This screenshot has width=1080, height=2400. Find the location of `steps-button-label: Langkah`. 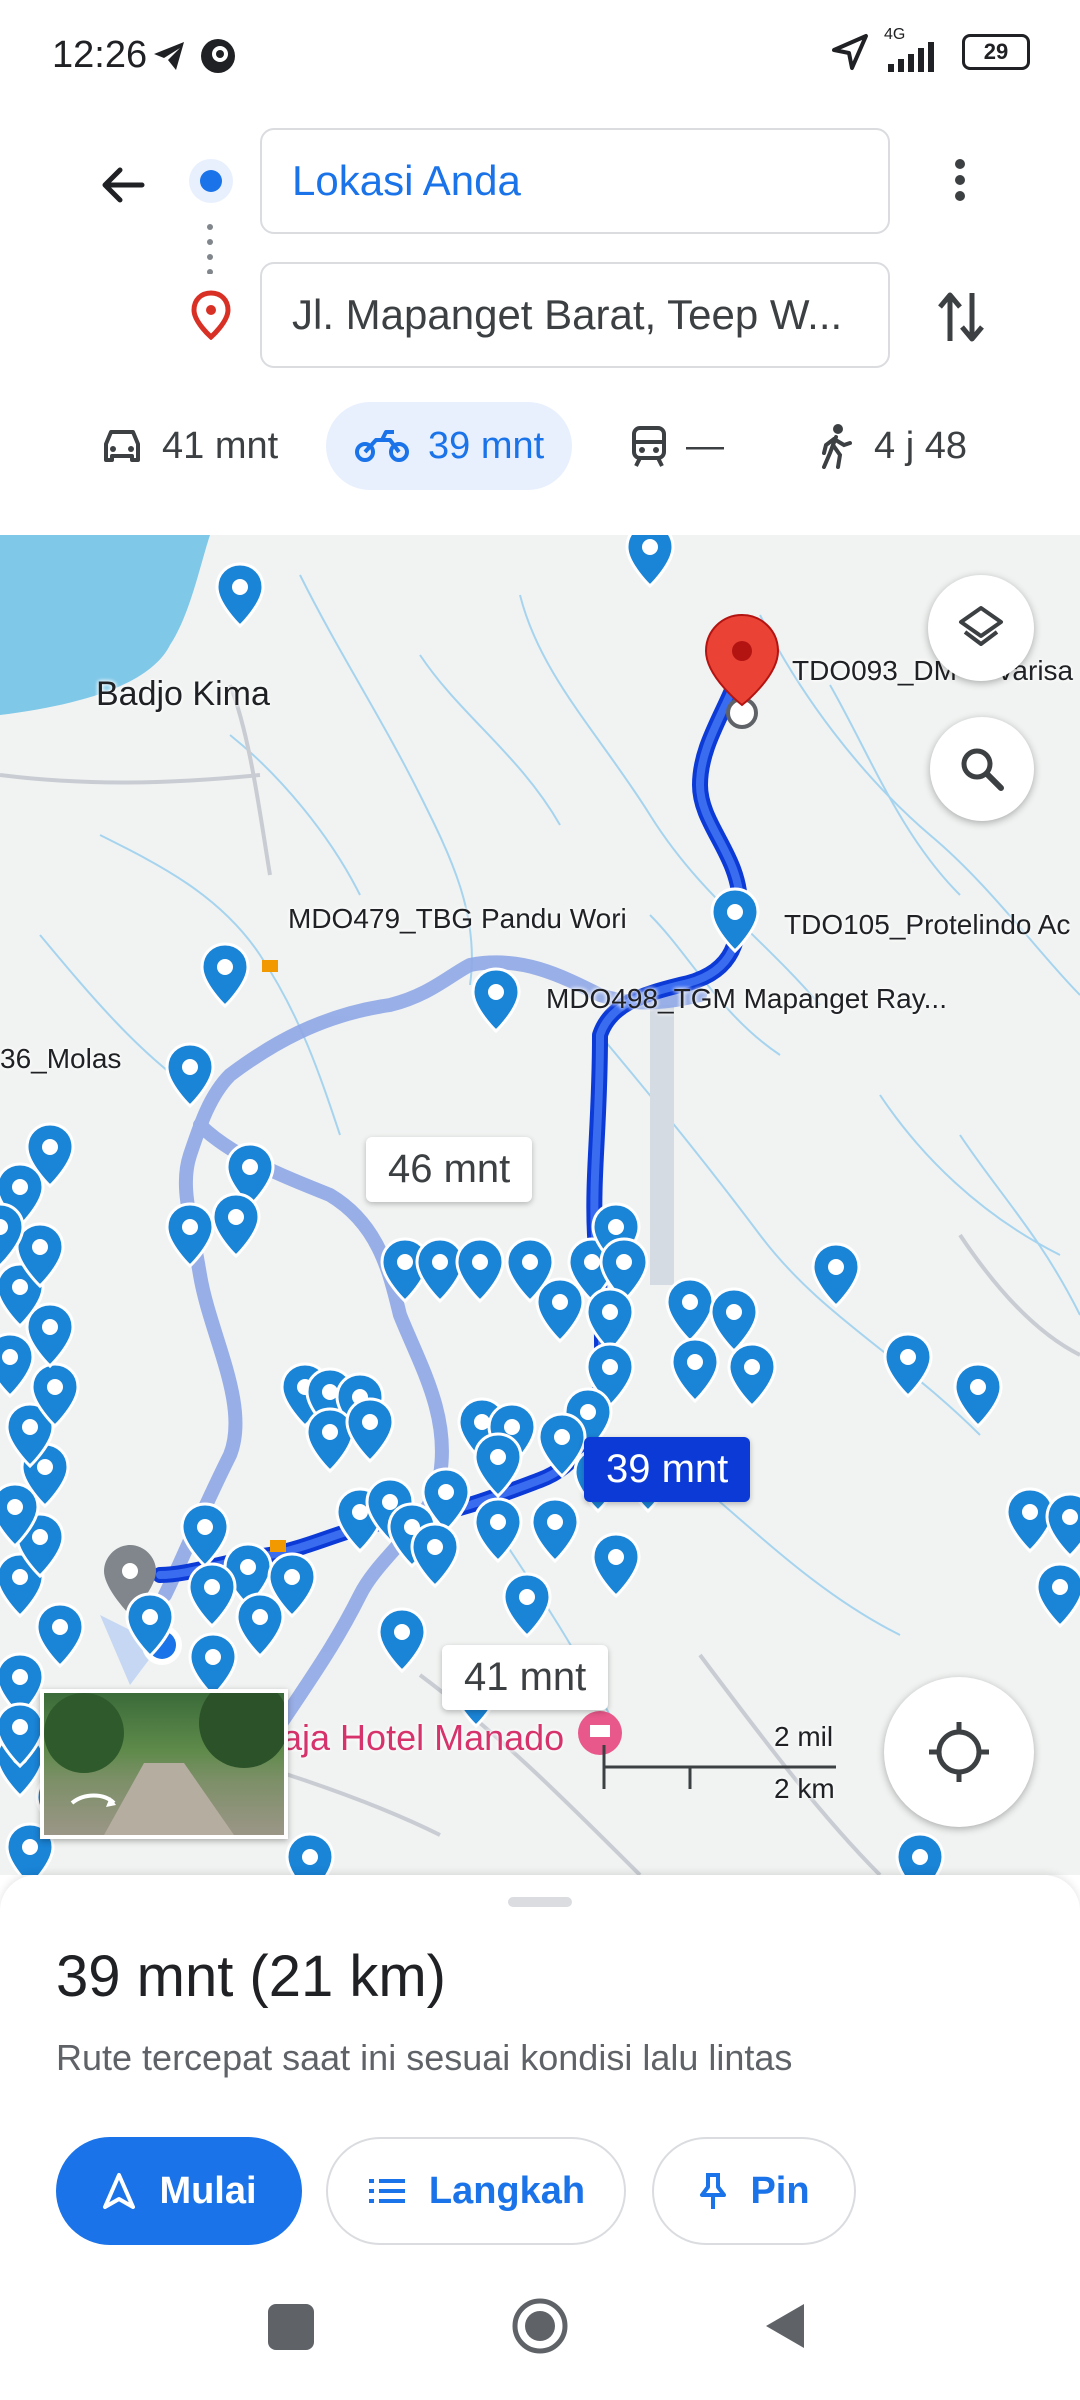

steps-button-label: Langkah is located at coordinates (507, 2190).